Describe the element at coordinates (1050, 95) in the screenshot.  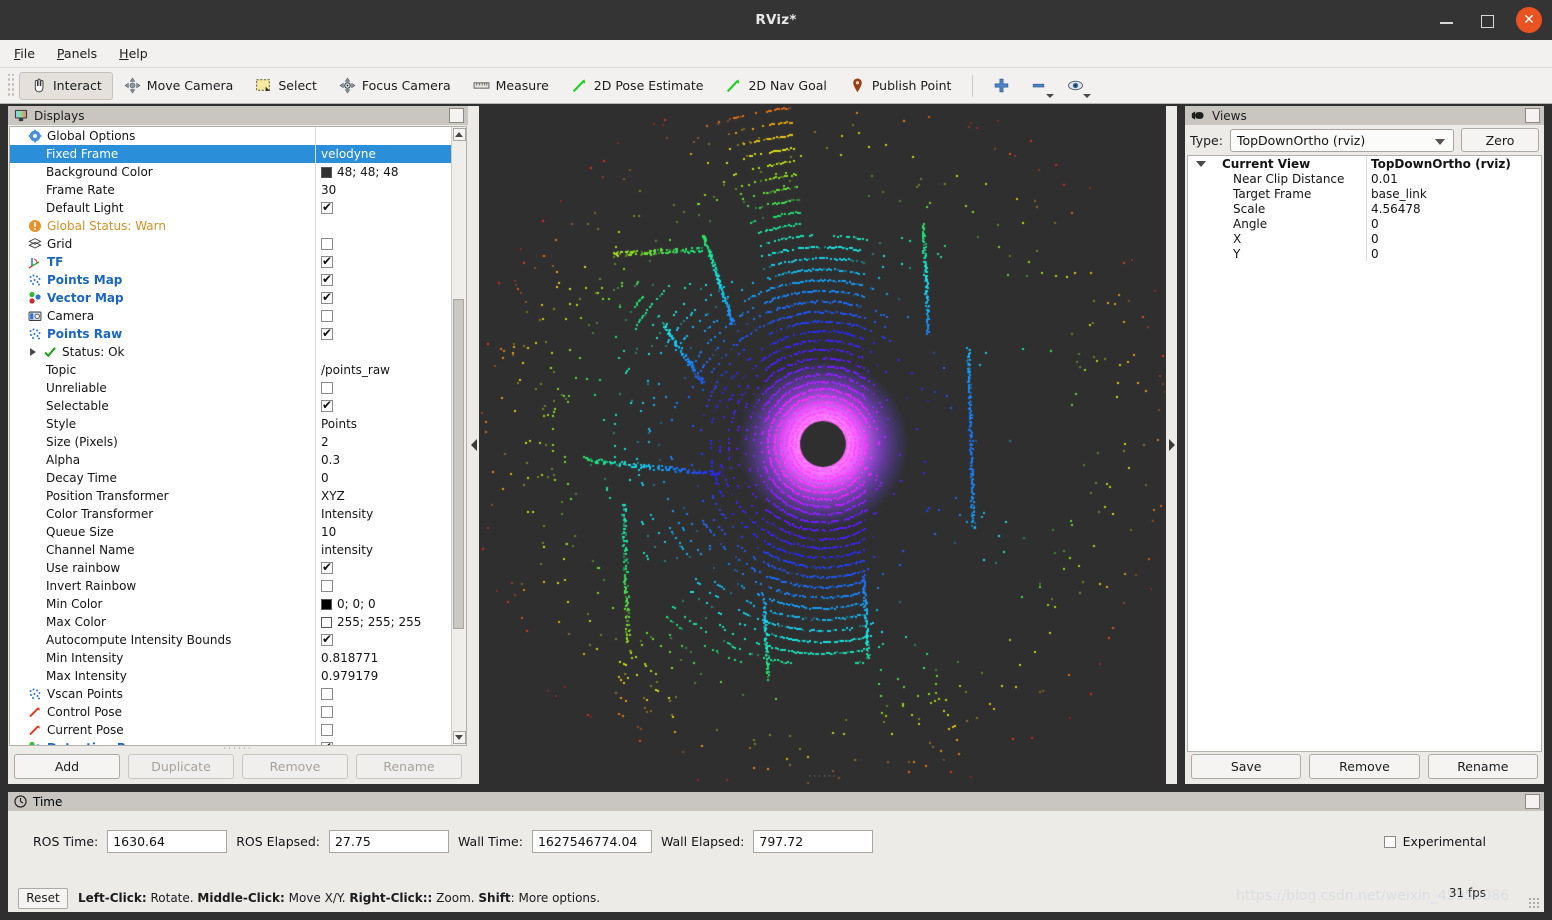
I see `remove-tool-caret-icon` at that location.